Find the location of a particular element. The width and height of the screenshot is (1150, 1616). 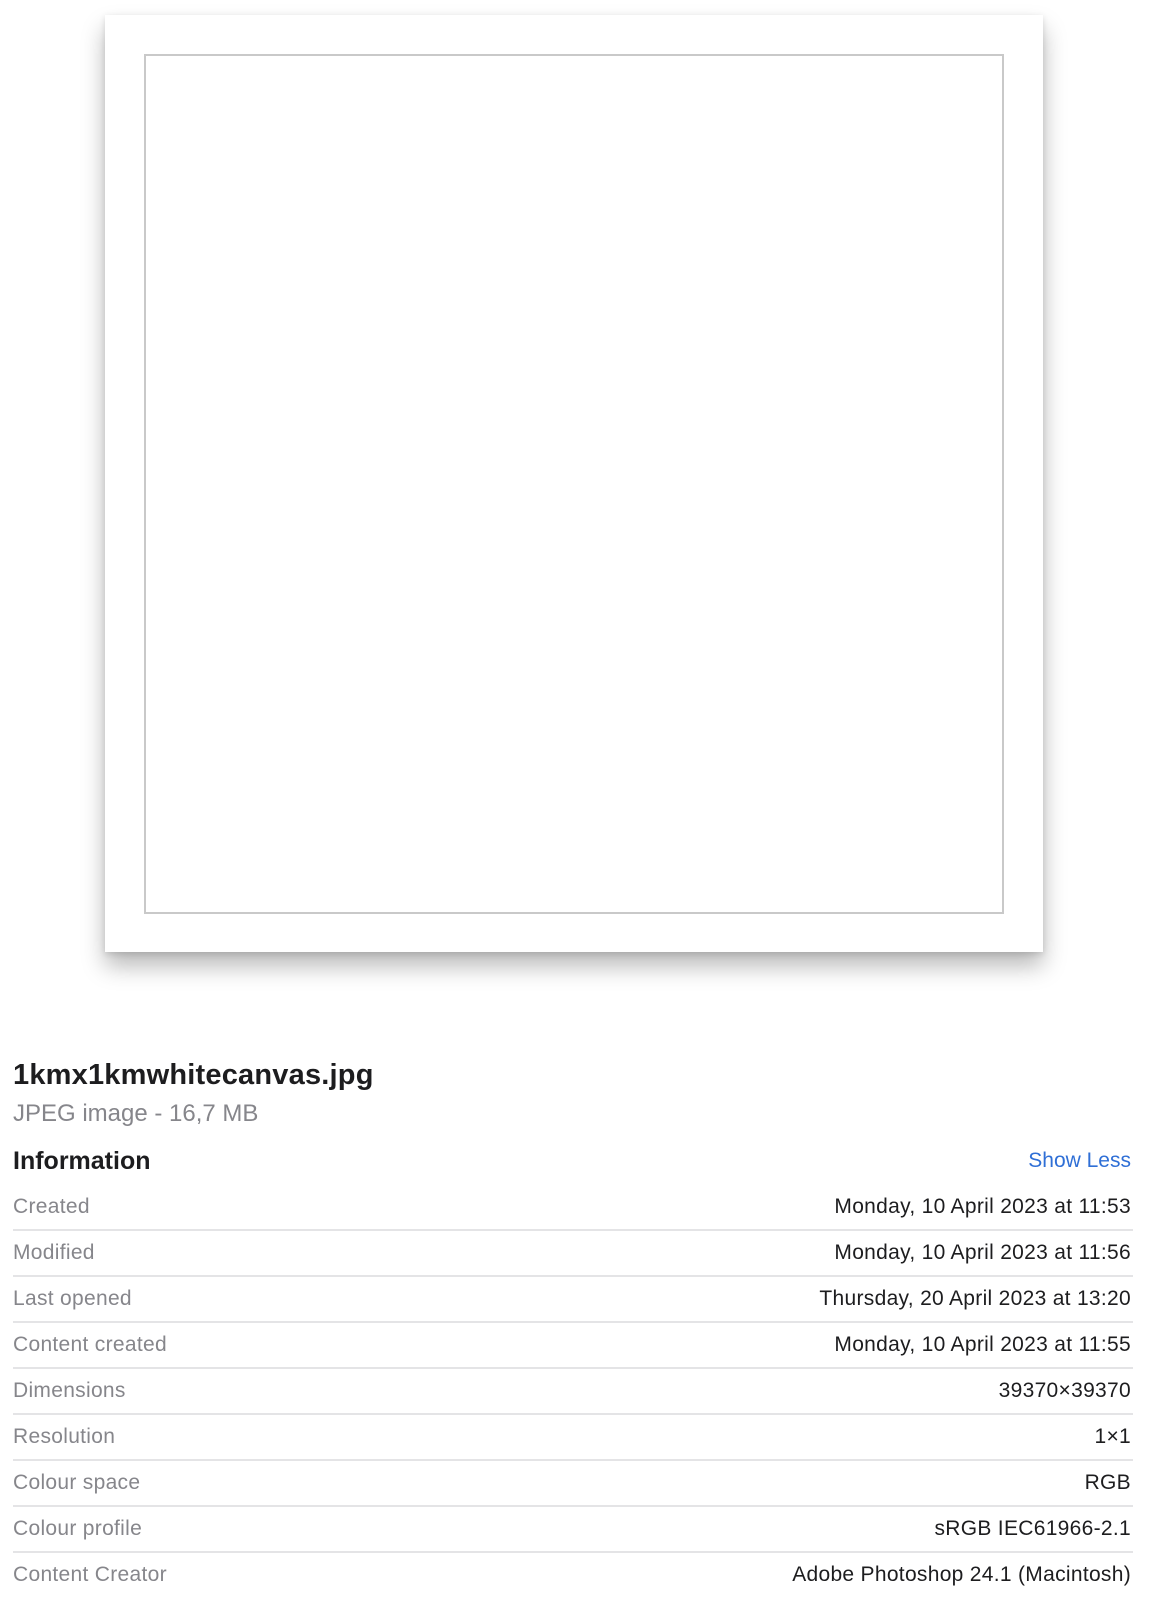

information-header: Information Show Less is located at coordinates (573, 1161).